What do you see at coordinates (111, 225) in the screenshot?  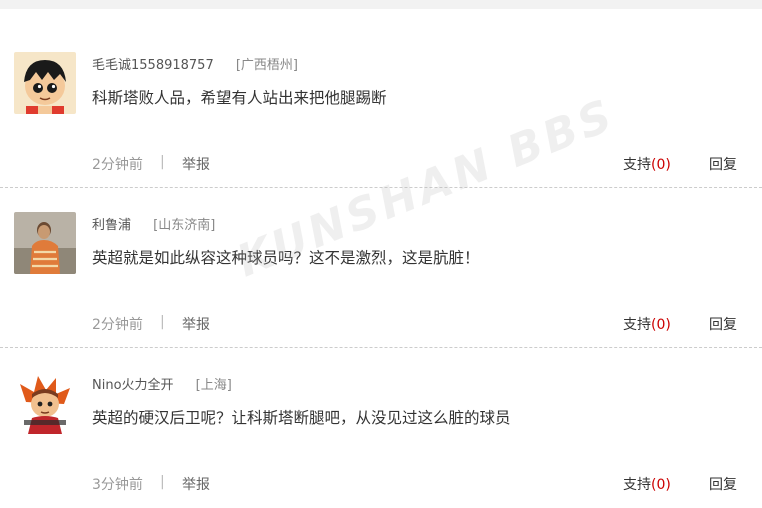 I see `username: 利鲁浦` at bounding box center [111, 225].